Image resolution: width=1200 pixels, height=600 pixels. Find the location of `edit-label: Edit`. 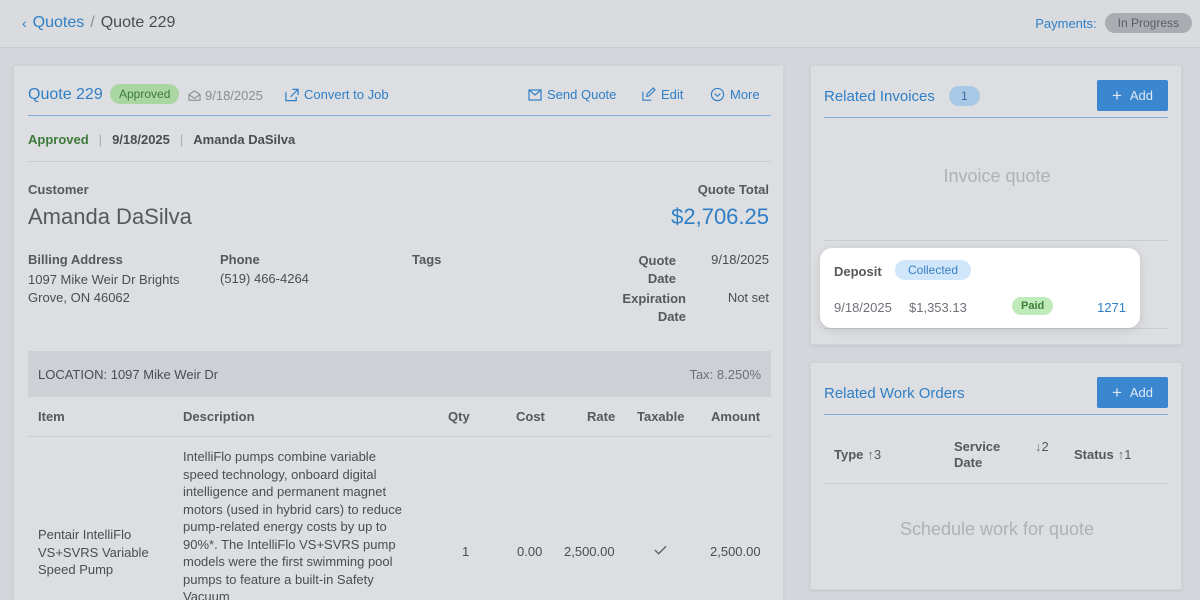

edit-label: Edit is located at coordinates (672, 94).